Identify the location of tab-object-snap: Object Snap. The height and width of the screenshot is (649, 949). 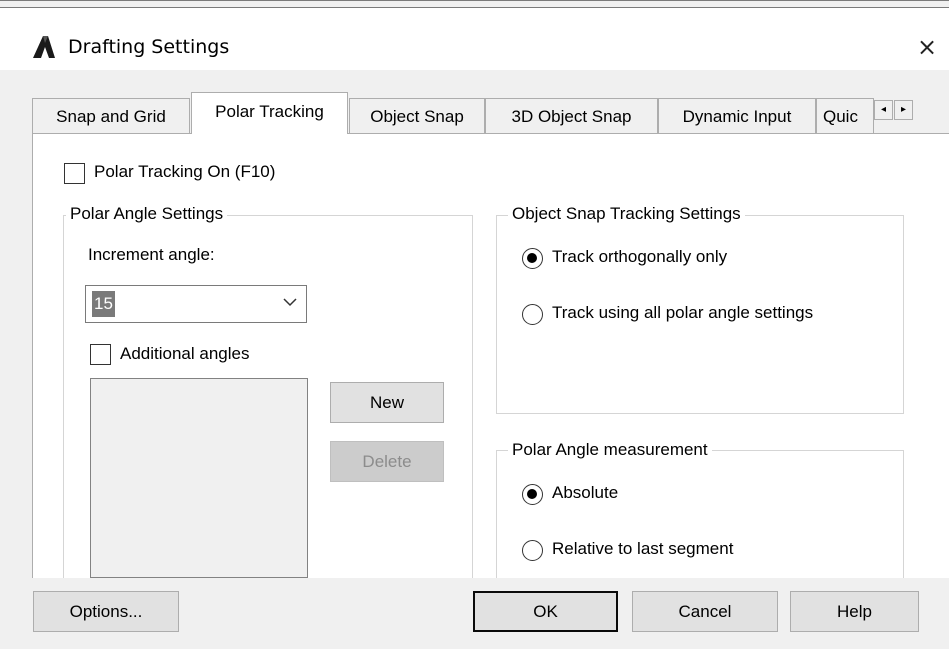
(417, 115).